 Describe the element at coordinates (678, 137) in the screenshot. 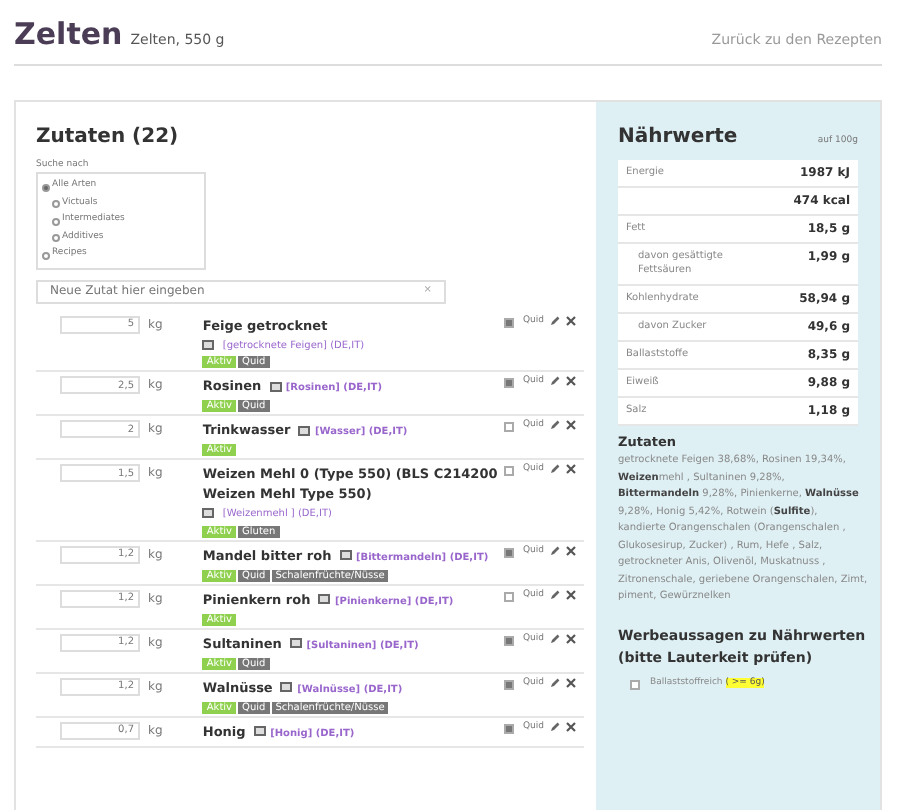

I see `nutrition-heading: Nährwerte` at that location.